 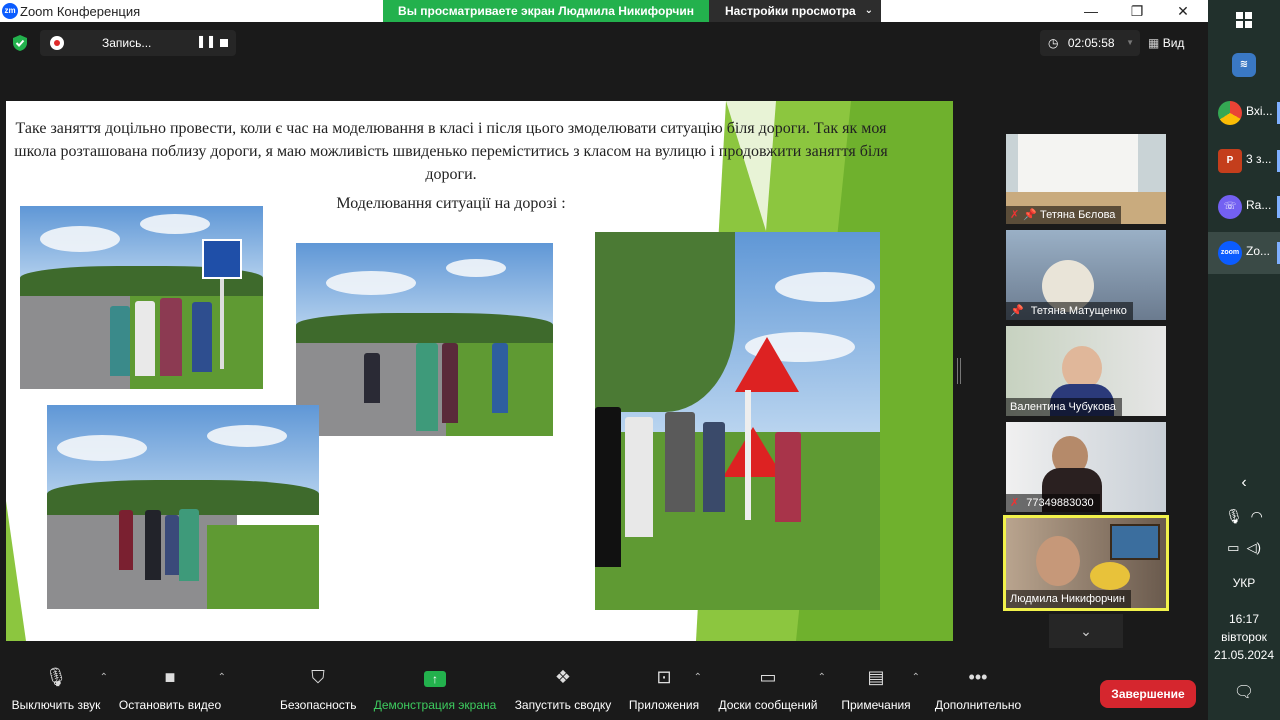 What do you see at coordinates (604, 43) in the screenshot?
I see `meeting-top-bar: Запись... ❚❚ ◷ 02:05:58 ▼ ▦ Вид` at bounding box center [604, 43].